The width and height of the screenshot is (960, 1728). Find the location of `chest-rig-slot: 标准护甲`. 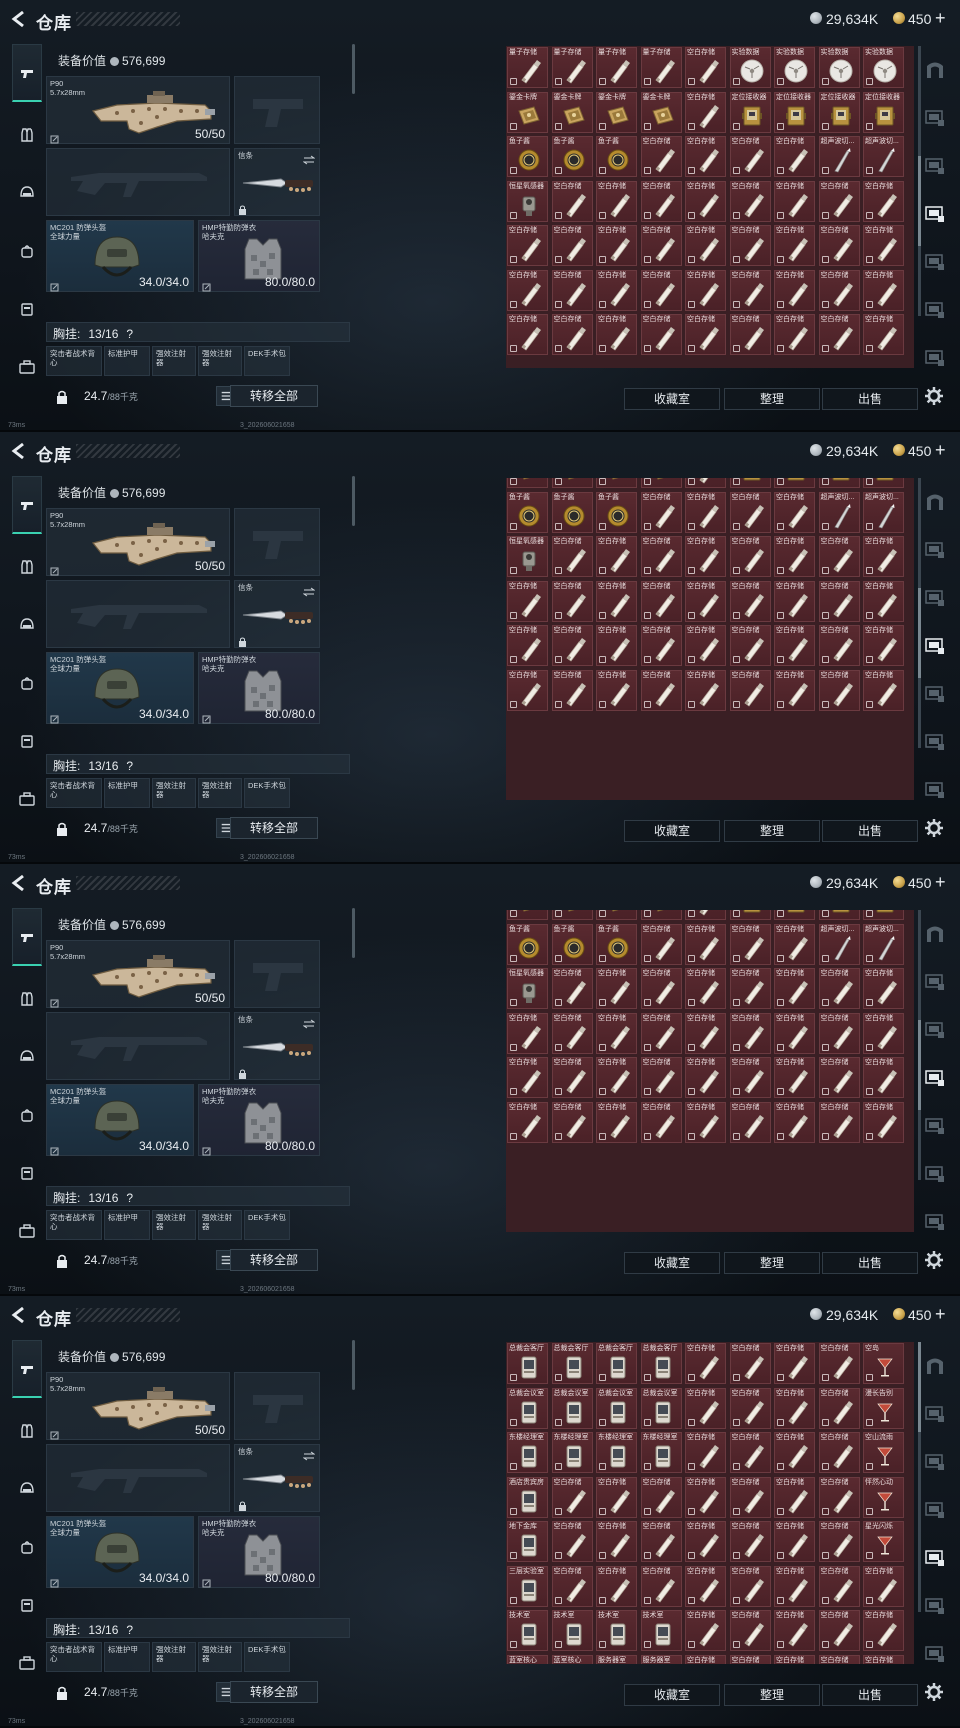

chest-rig-slot: 标准护甲 is located at coordinates (127, 1657).